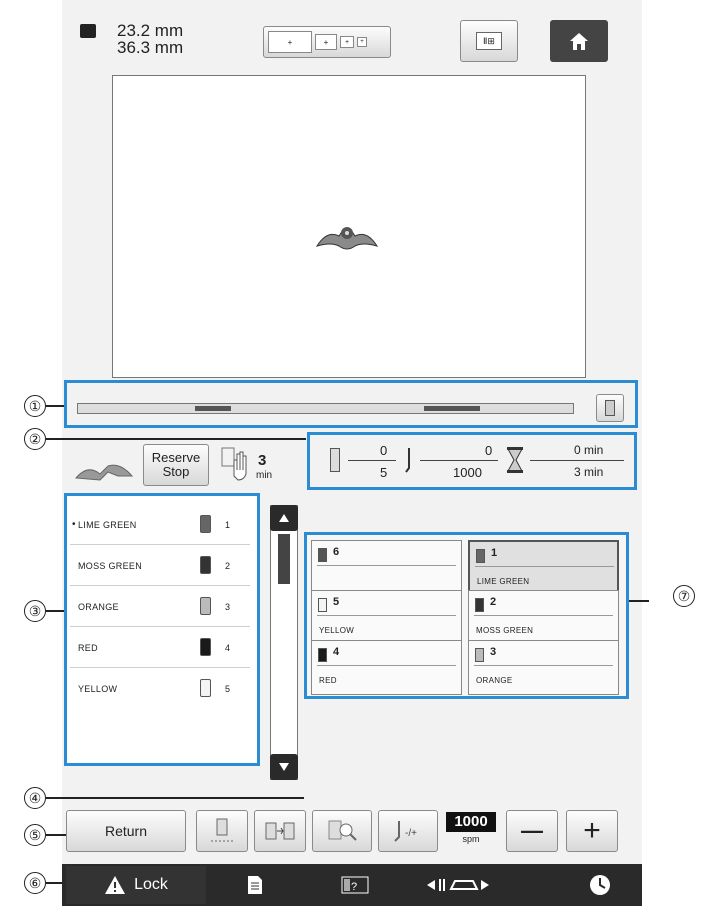 This screenshot has width=701, height=906. I want to click on lock-label: Lock, so click(151, 884).